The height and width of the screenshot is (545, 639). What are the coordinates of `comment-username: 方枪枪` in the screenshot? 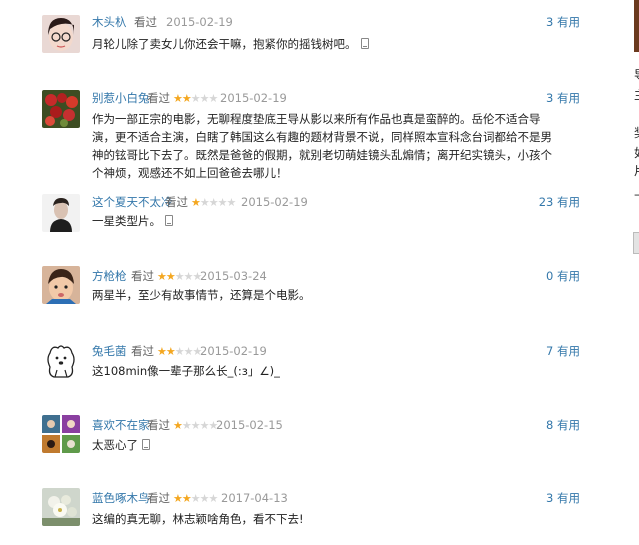 It's located at (109, 276).